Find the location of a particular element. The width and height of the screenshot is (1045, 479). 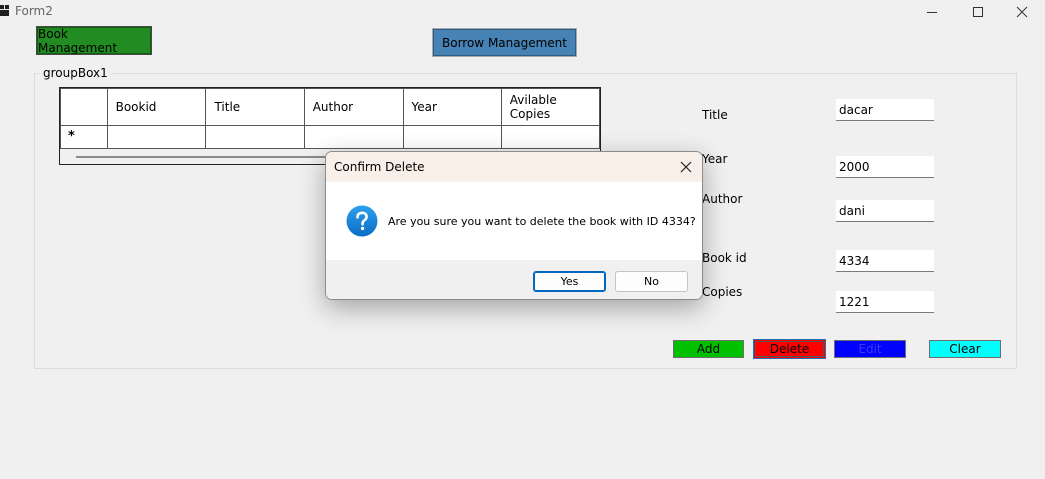

minimize-button is located at coordinates (932, 12).